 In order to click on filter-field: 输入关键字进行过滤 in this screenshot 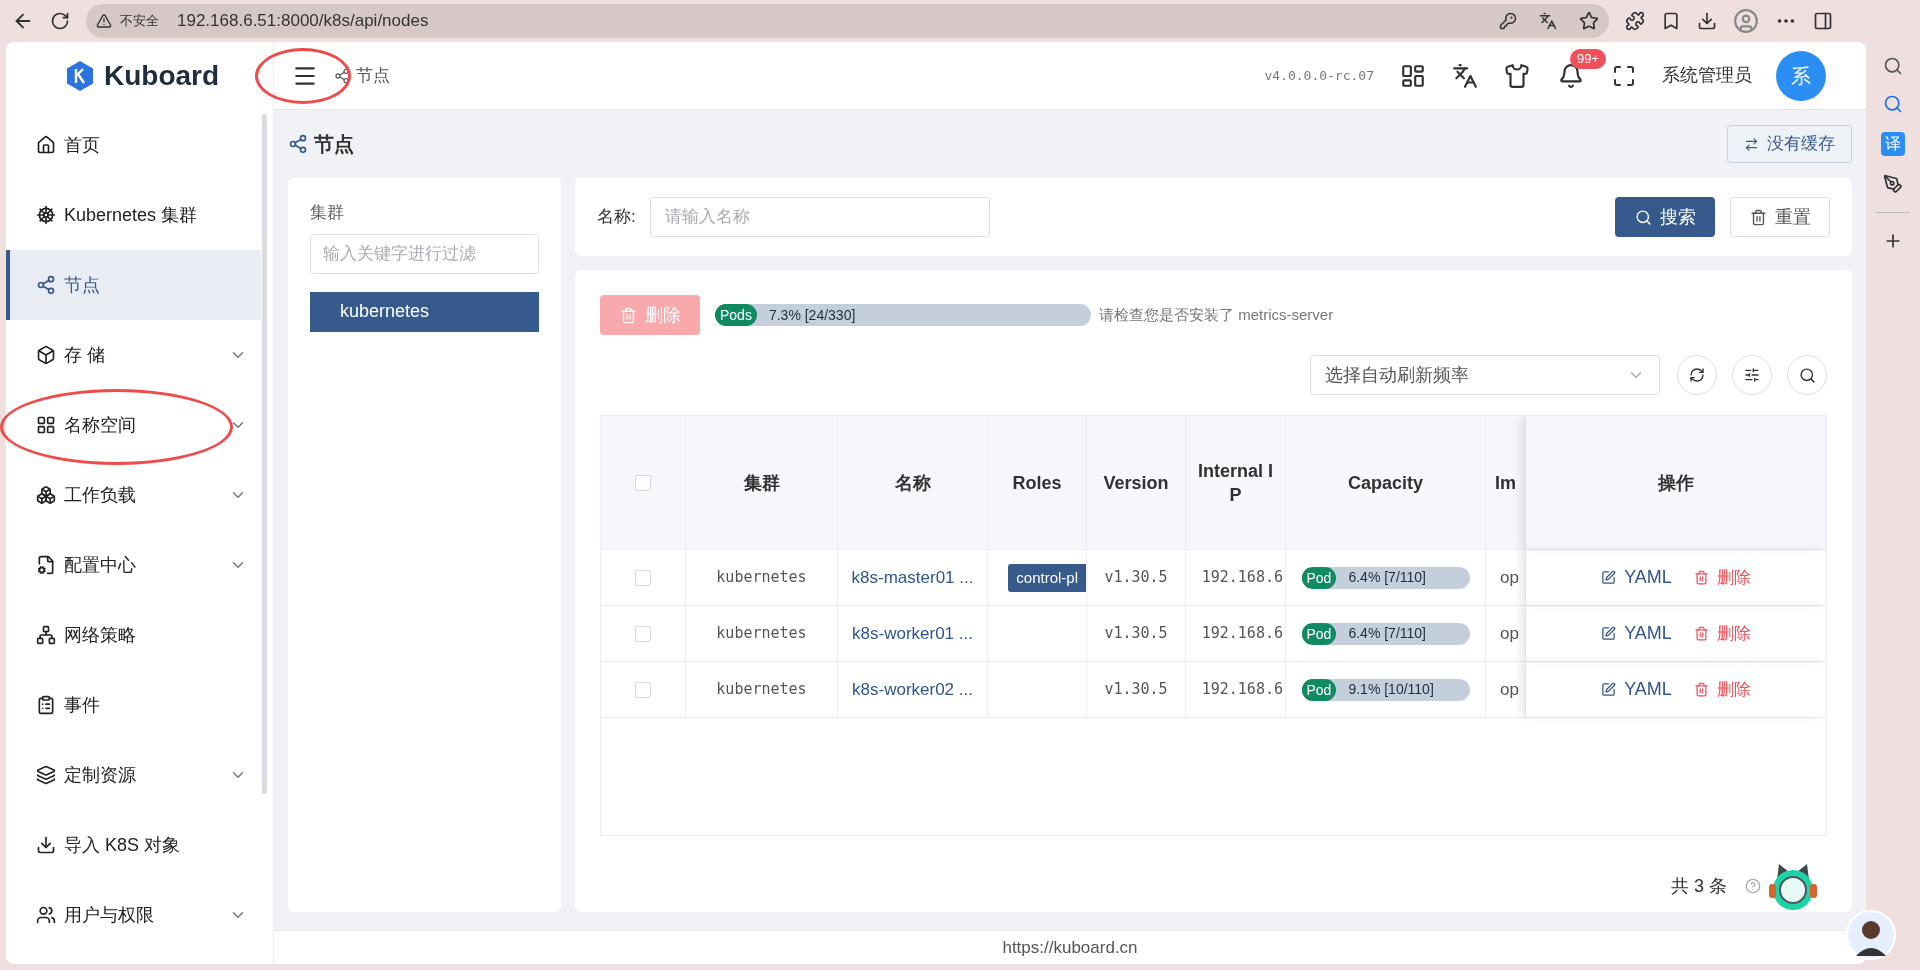, I will do `click(424, 253)`.